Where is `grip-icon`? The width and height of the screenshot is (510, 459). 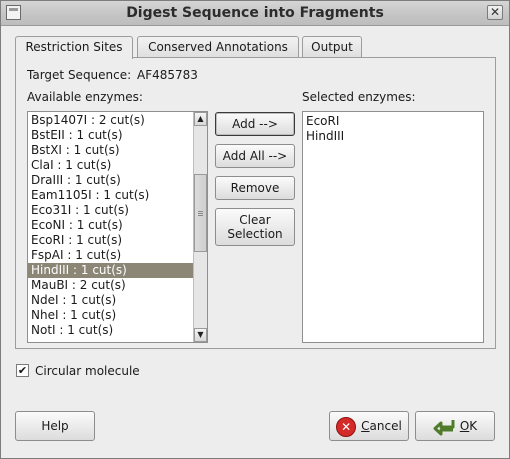 grip-icon is located at coordinates (200, 211).